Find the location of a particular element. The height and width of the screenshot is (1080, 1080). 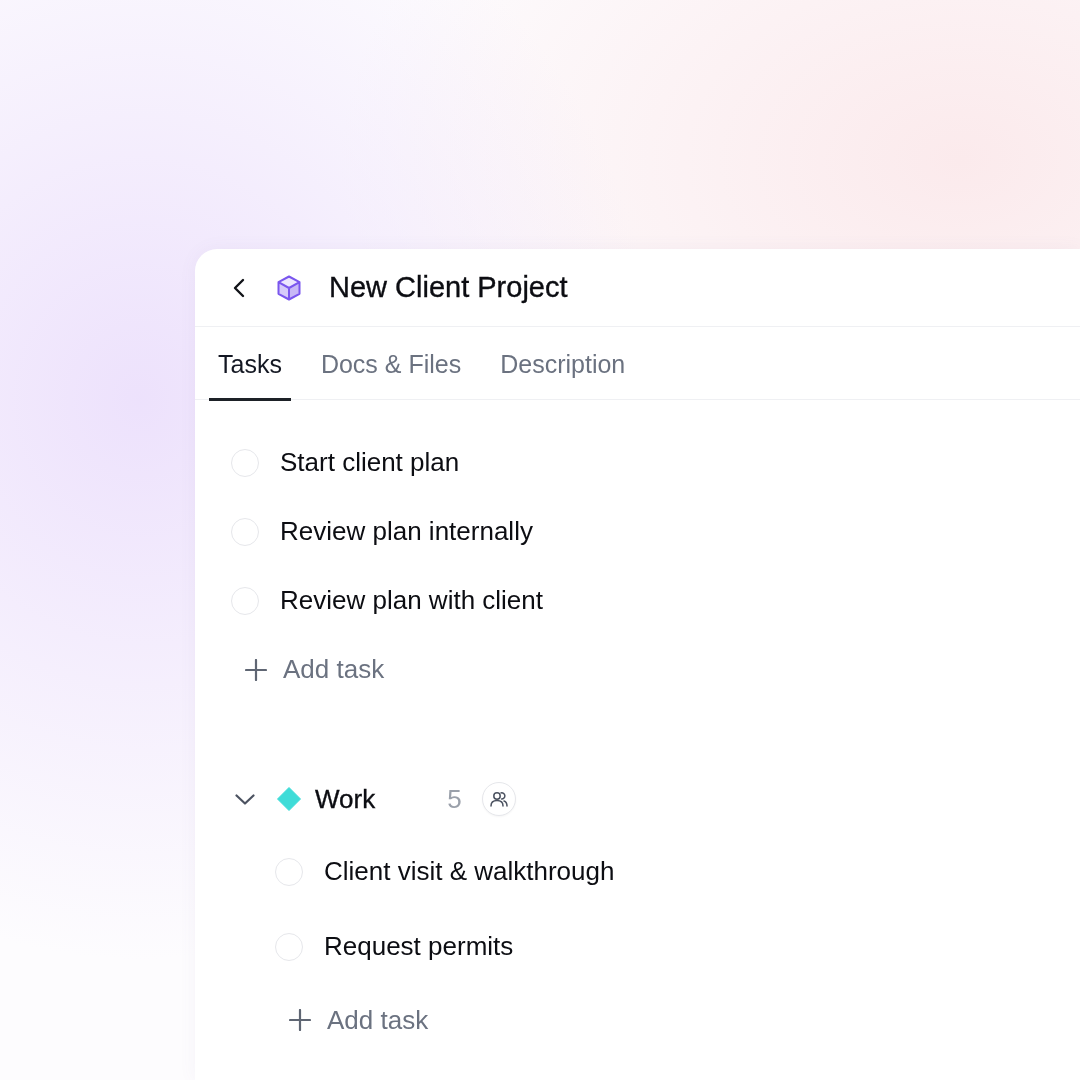

task-title: Request permits is located at coordinates (419, 946).